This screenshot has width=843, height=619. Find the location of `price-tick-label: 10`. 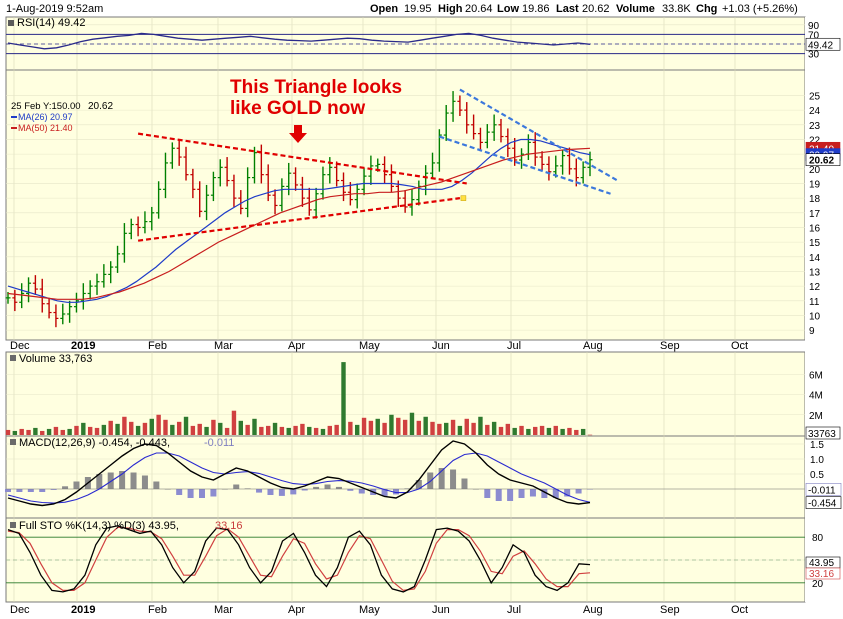

price-tick-label: 10 is located at coordinates (815, 316).